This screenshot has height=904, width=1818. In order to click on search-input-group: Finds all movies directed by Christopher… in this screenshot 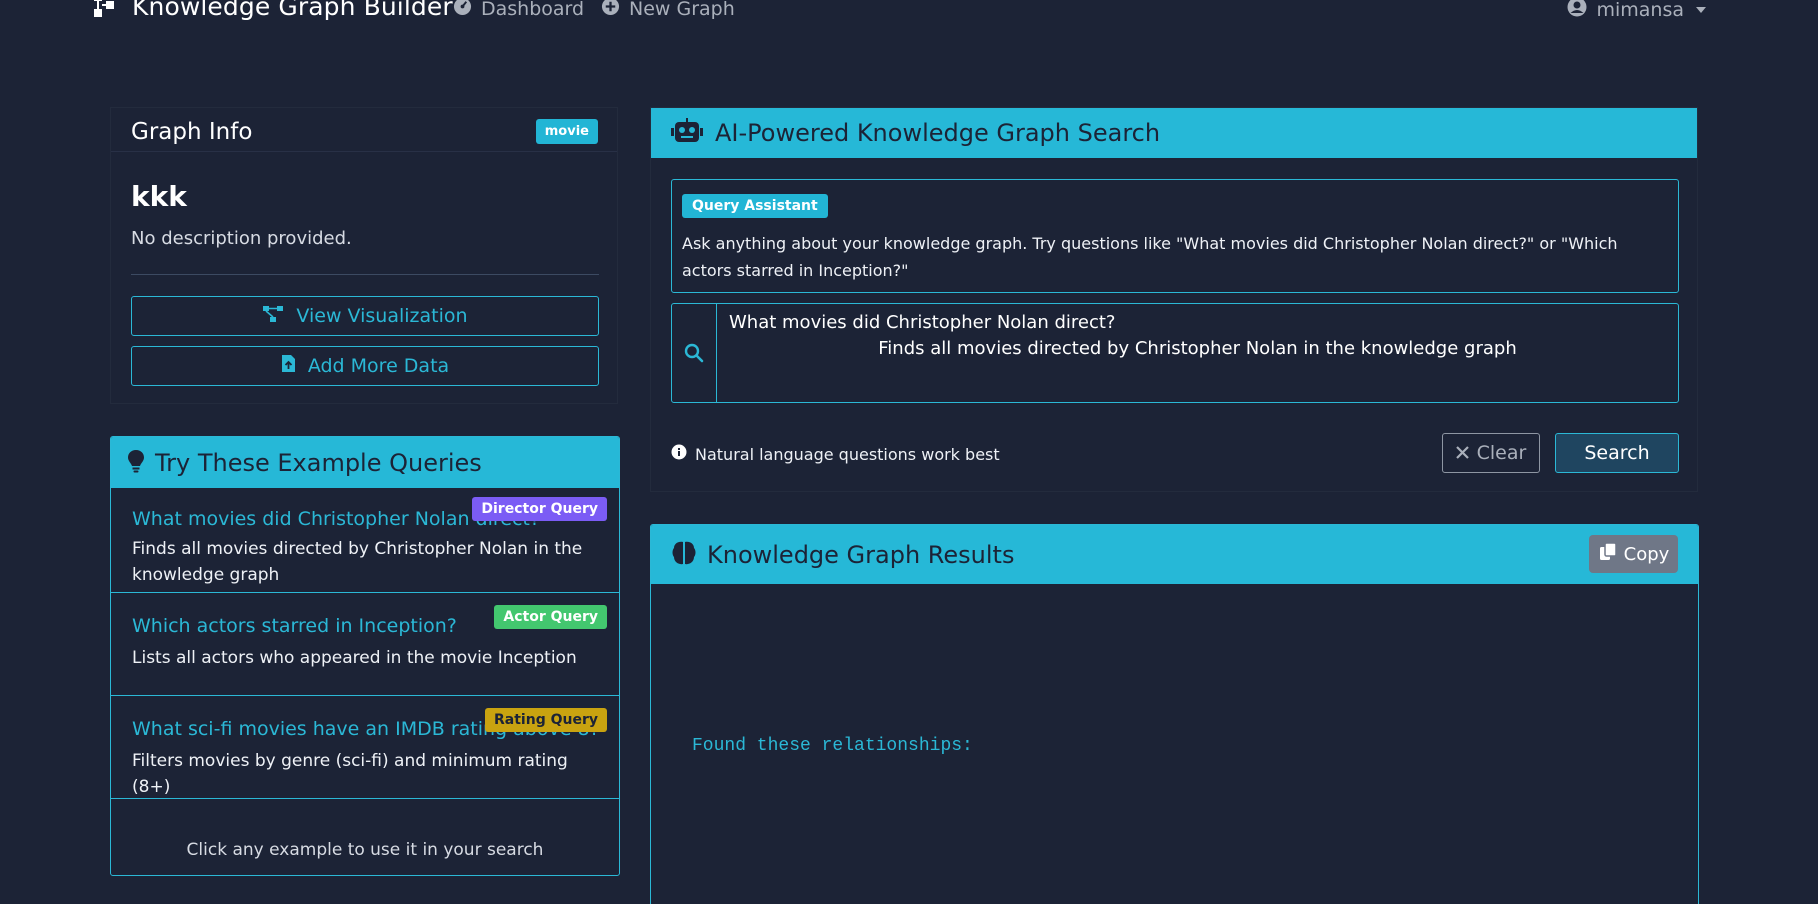, I will do `click(1175, 353)`.